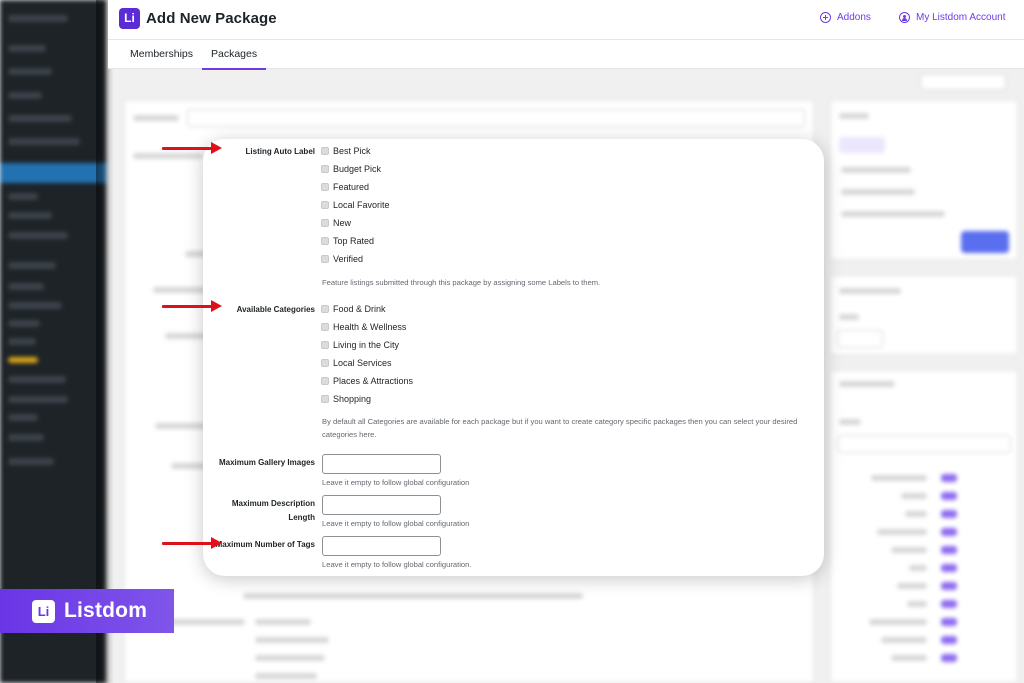 The width and height of the screenshot is (1024, 683). I want to click on description-label: Maximum Description Length, so click(273, 510).